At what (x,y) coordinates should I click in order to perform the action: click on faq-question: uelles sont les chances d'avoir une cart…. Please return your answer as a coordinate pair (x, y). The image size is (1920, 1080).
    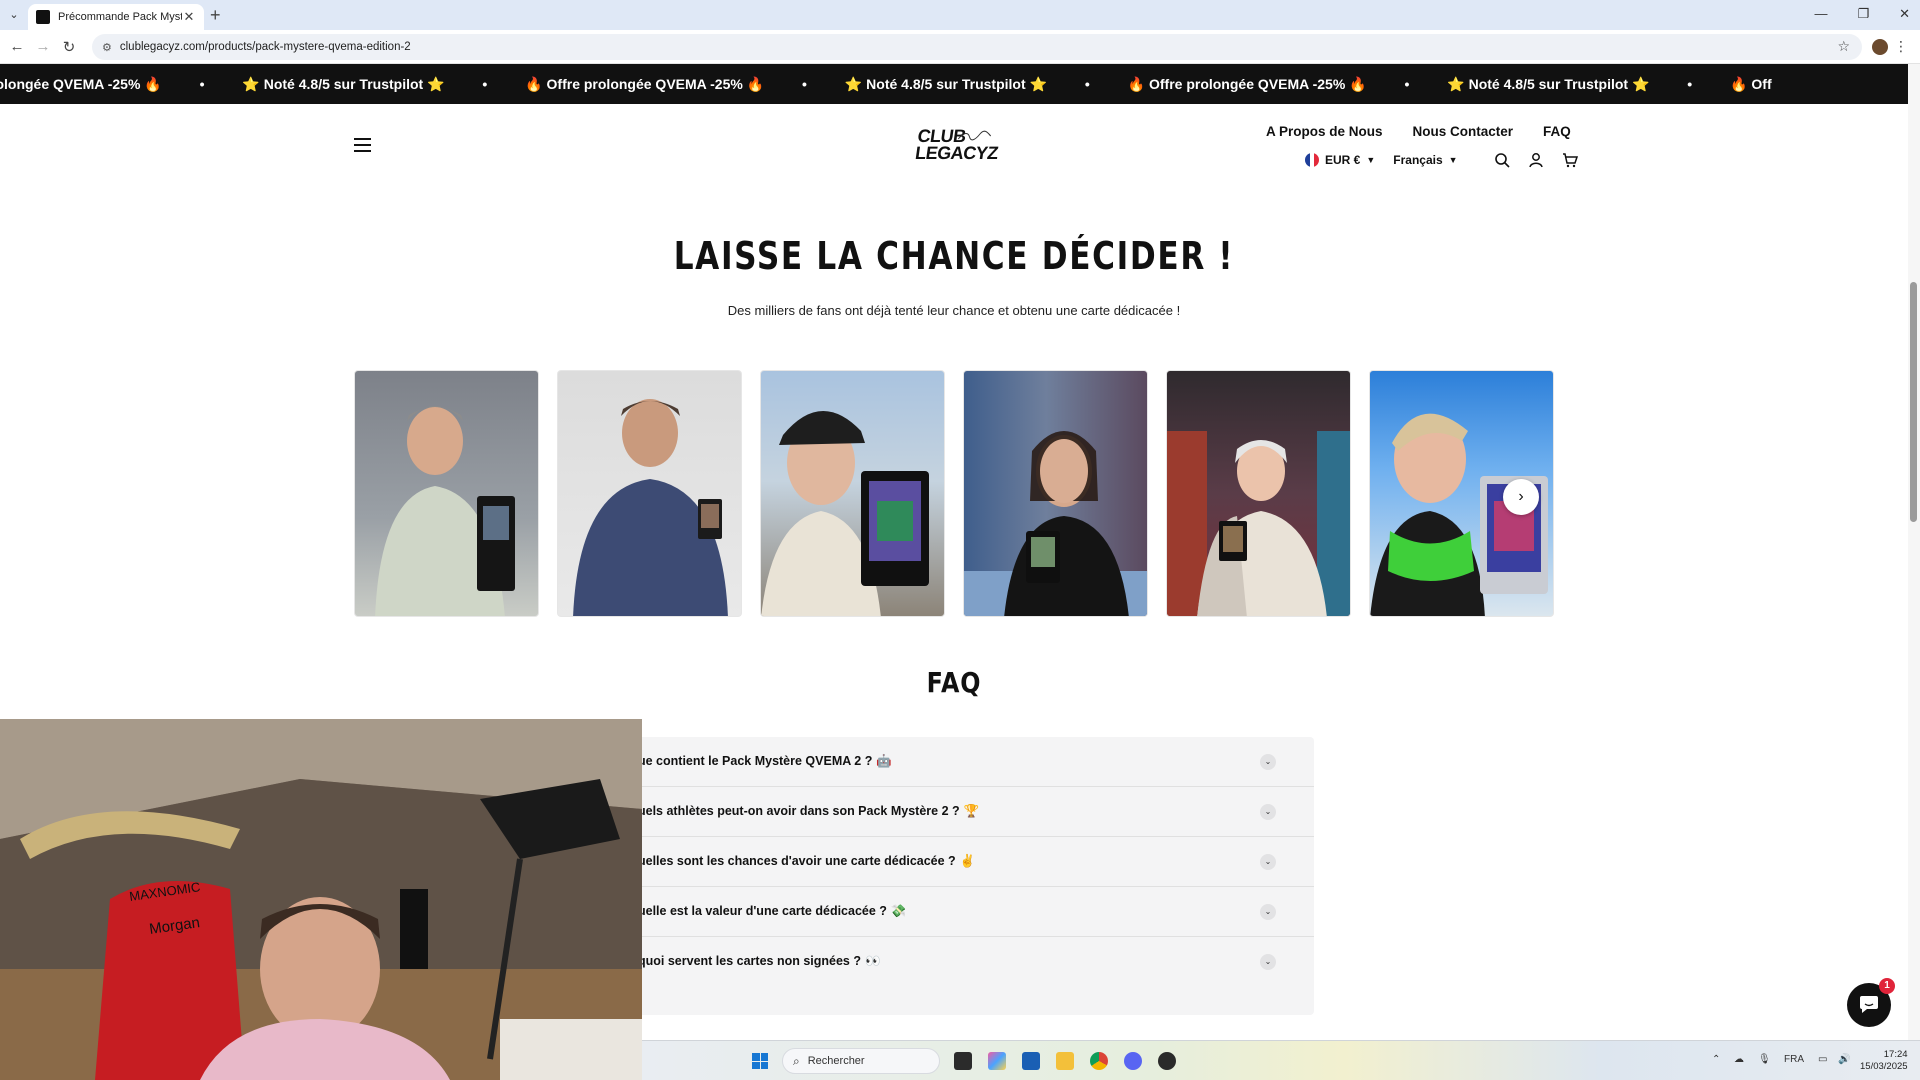
    Looking at the image, I should click on (806, 861).